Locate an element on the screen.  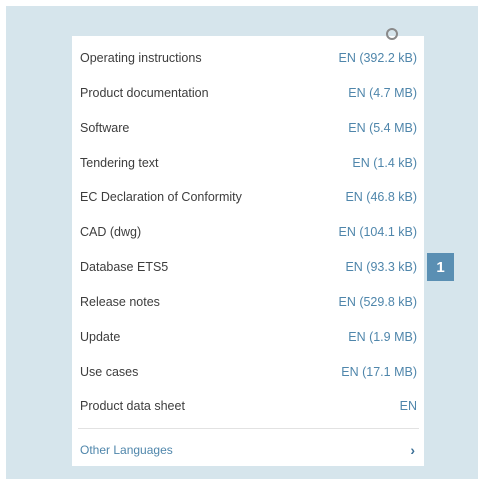
other-languages-label: Other Languages is located at coordinates (126, 450).